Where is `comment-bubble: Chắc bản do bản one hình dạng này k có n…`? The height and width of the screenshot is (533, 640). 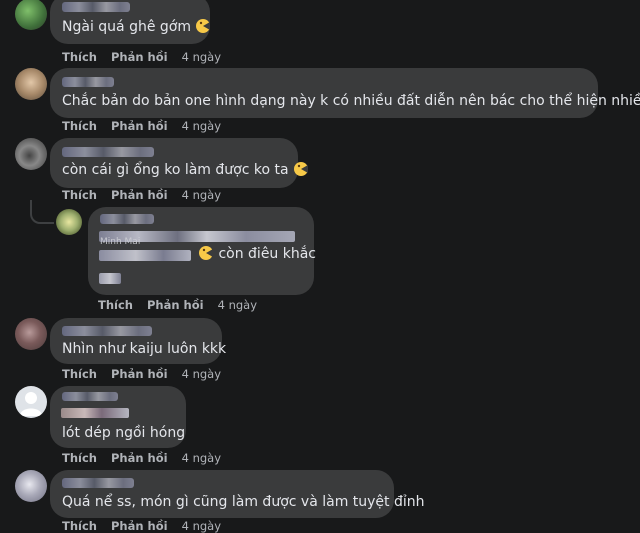
comment-bubble: Chắc bản do bản one hình dạng này k có n… is located at coordinates (345, 93).